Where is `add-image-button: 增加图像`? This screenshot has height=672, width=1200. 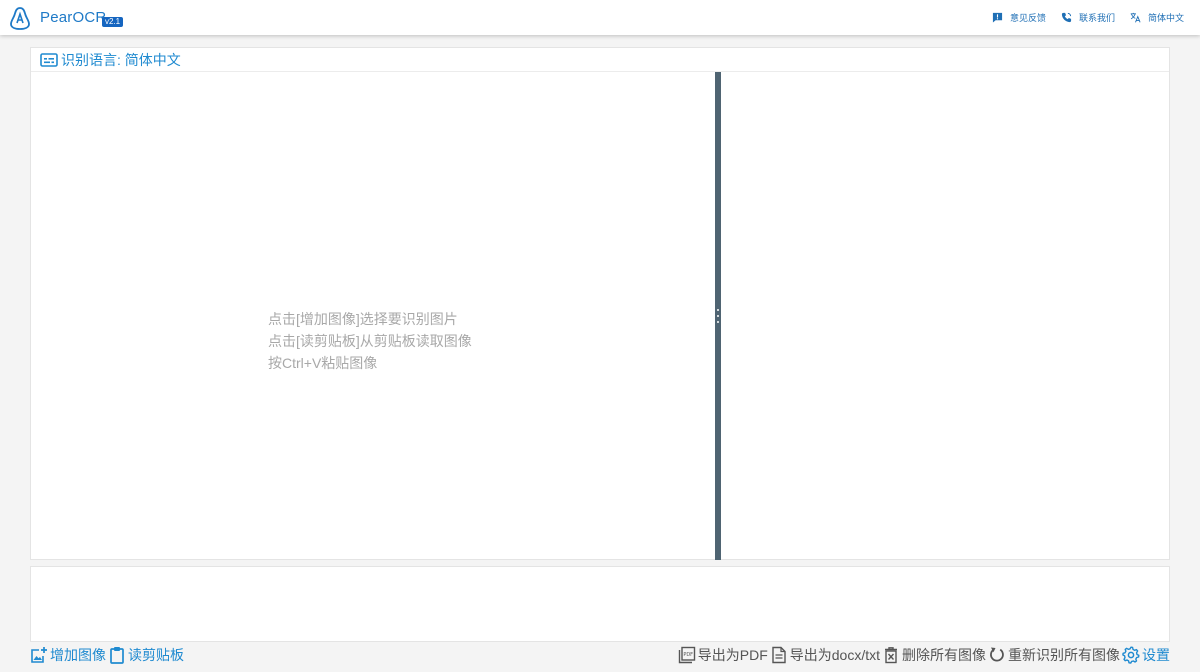 add-image-button: 增加图像 is located at coordinates (68, 655).